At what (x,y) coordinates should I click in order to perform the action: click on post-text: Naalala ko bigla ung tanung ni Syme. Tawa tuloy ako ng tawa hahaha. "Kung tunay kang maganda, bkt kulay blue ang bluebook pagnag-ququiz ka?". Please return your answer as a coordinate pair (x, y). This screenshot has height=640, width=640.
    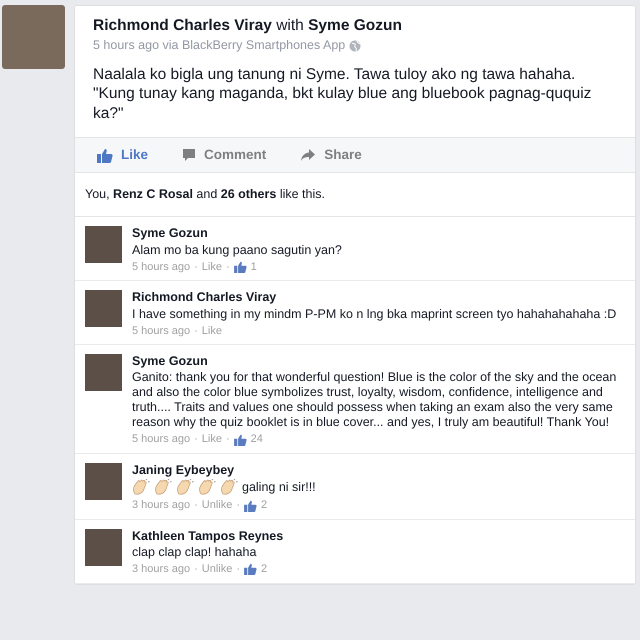
    Looking at the image, I should click on (342, 94).